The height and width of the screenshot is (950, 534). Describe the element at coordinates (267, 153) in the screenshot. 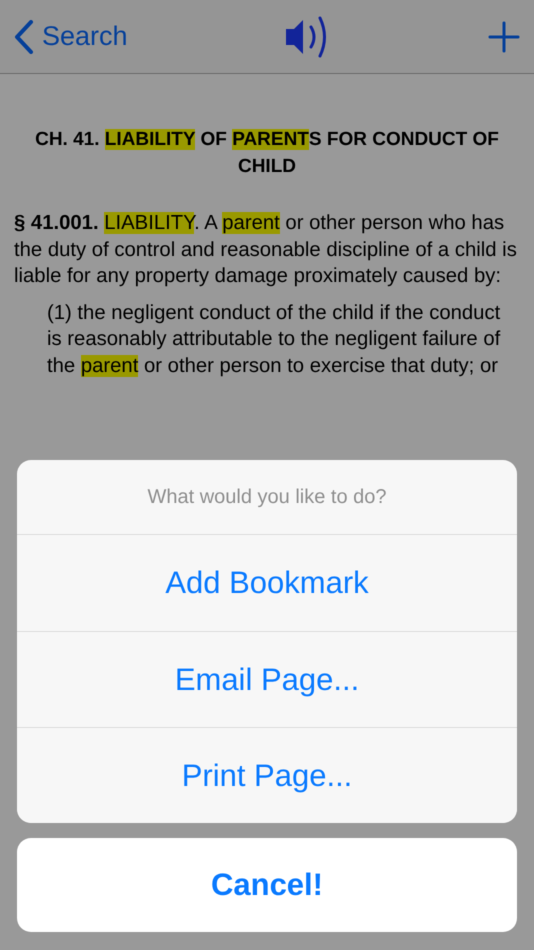

I see `chapter-heading: CH. 41. LIABILITY OF PARENTS FOR CONDUCT OF CHILD` at that location.